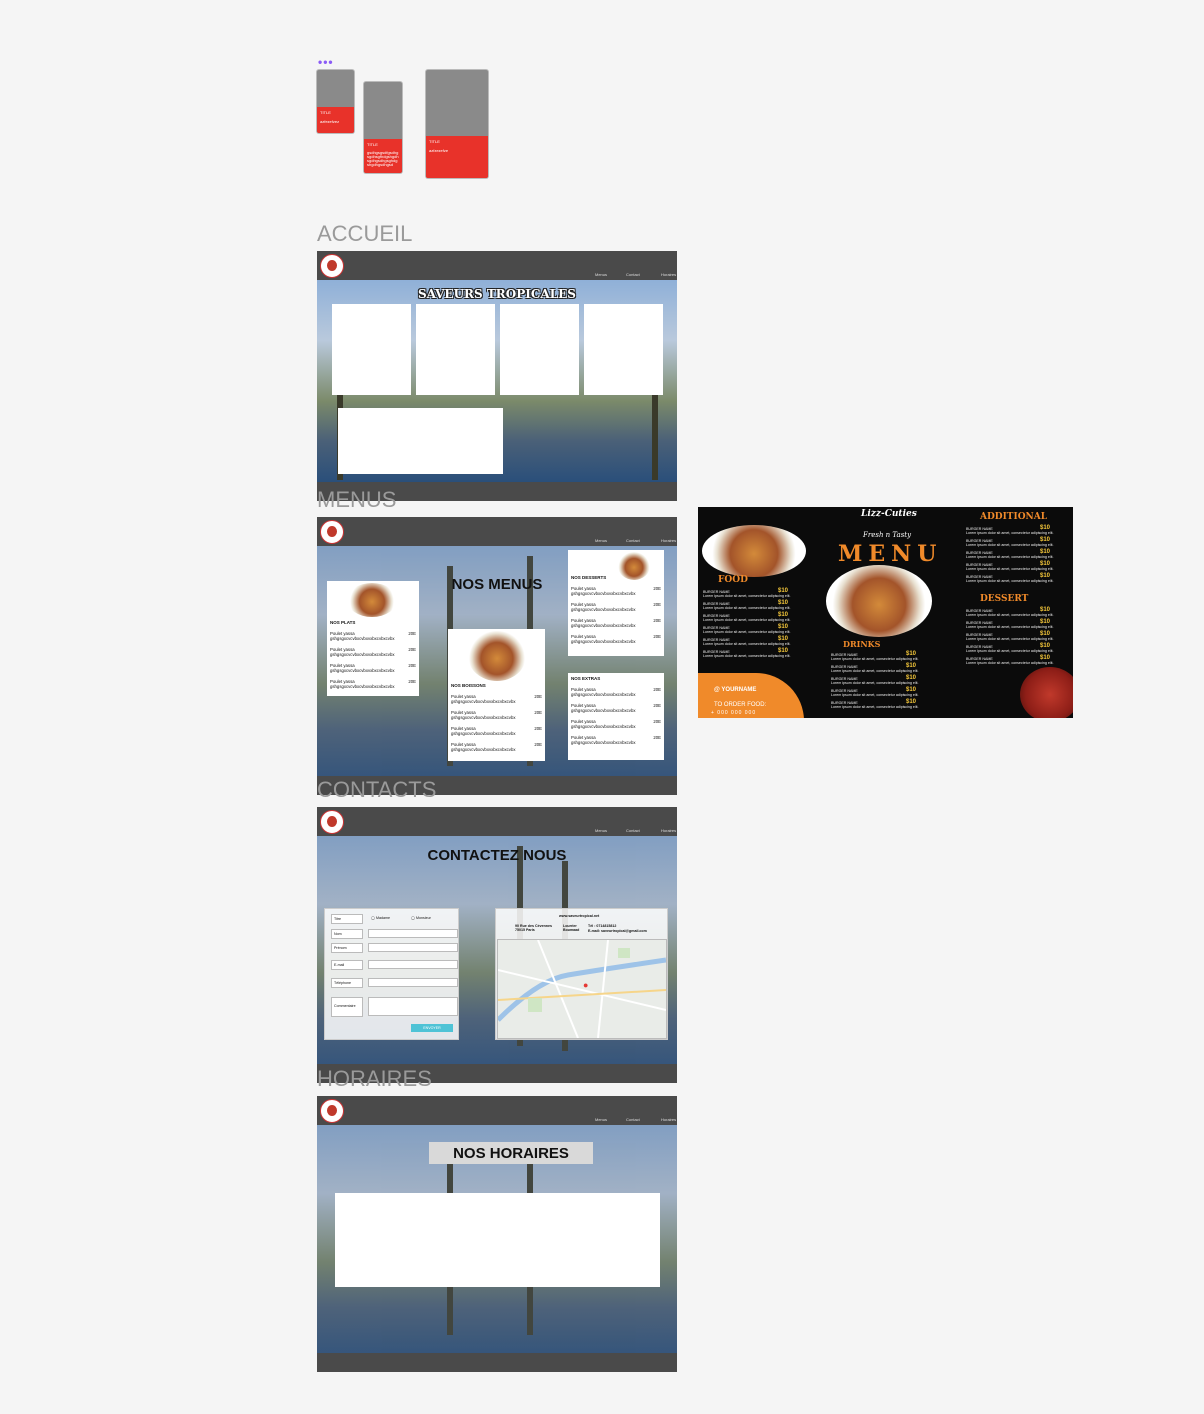  What do you see at coordinates (347, 919) in the screenshot?
I see `civility-field: Titre` at bounding box center [347, 919].